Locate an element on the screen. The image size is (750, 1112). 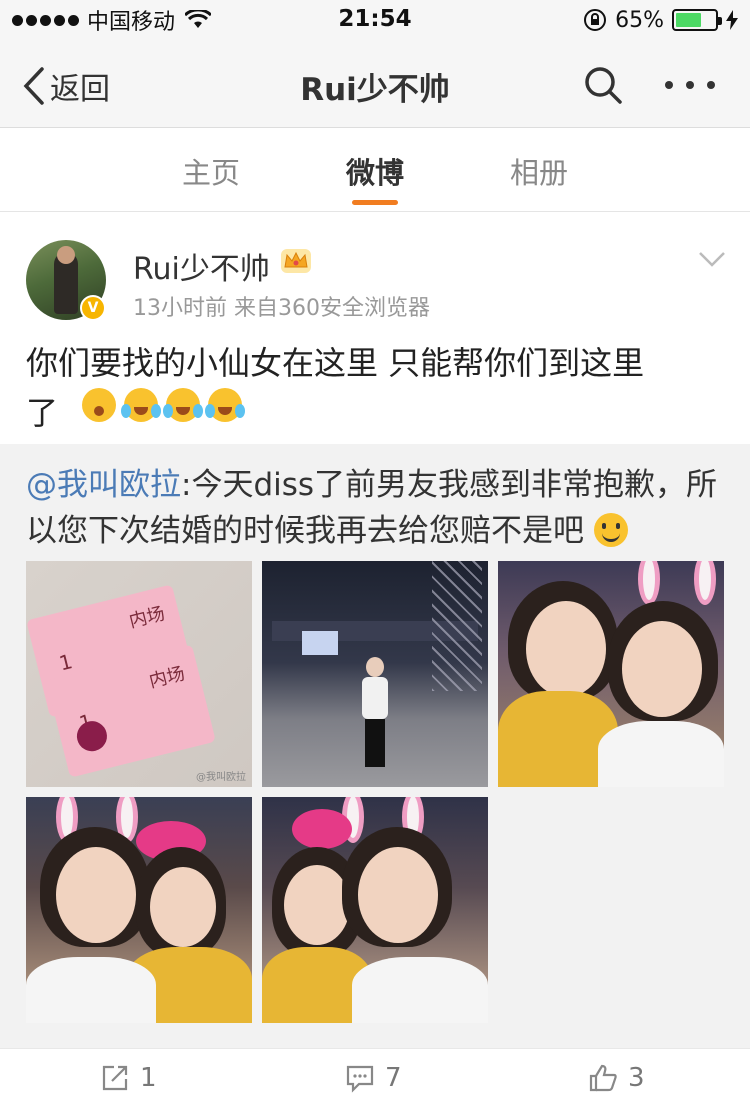
tab-home: 主页 is located at coordinates (211, 171).